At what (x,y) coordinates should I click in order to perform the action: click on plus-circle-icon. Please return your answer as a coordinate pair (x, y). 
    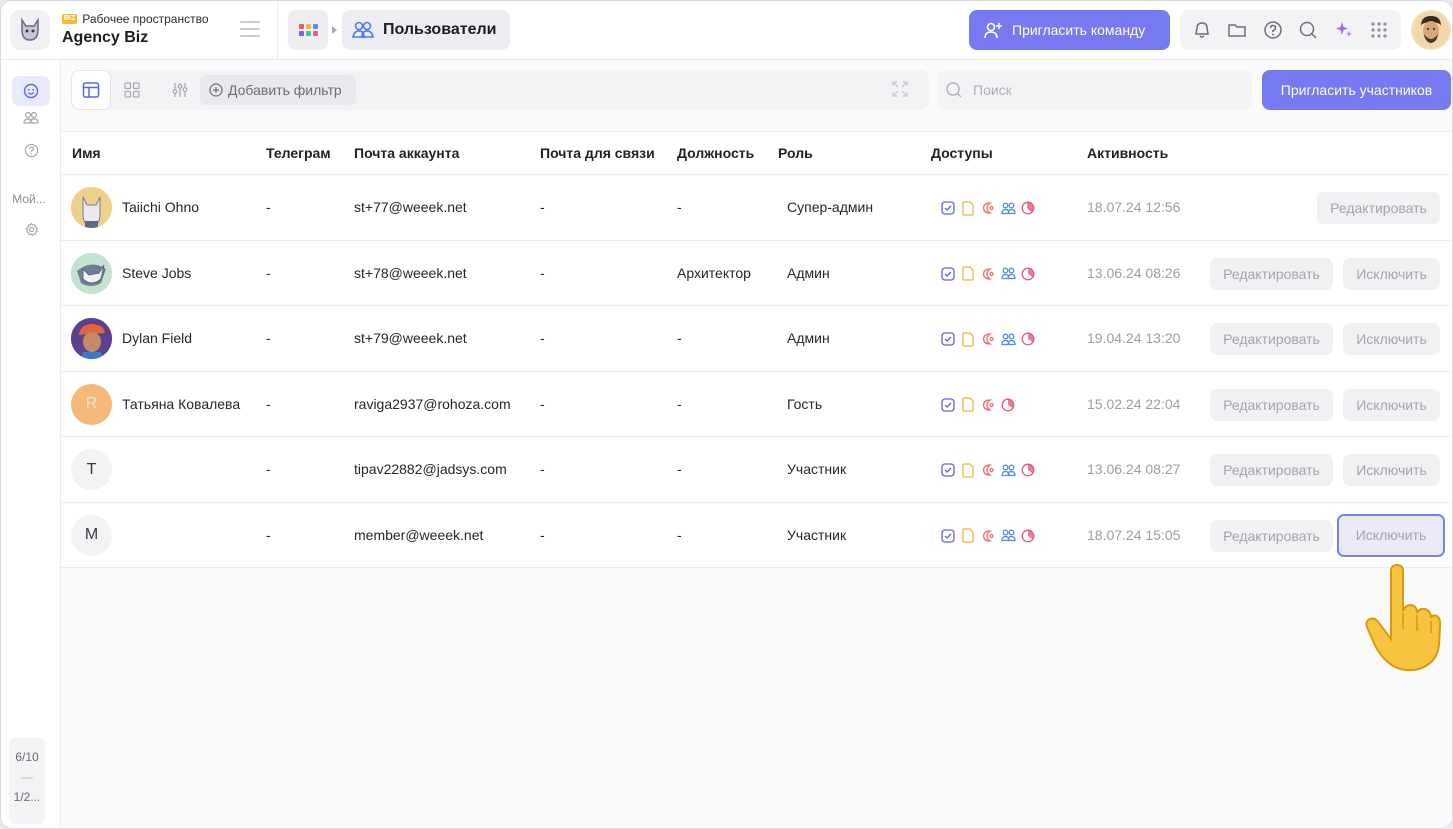
    Looking at the image, I should click on (216, 90).